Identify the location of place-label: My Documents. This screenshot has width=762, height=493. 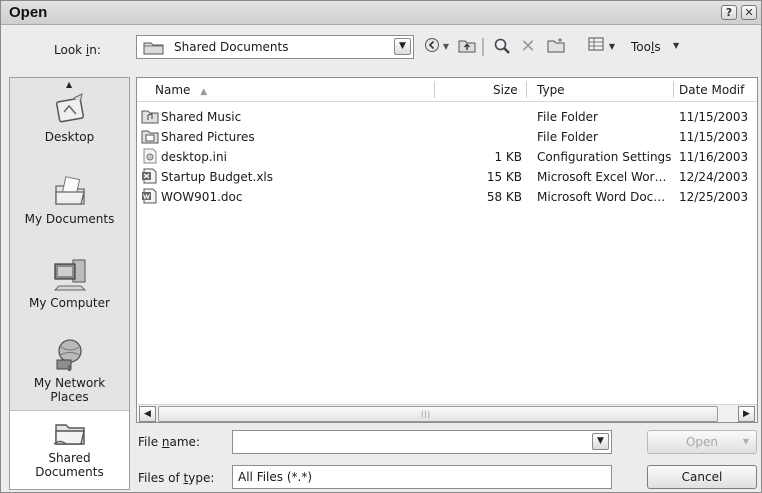
(69, 219).